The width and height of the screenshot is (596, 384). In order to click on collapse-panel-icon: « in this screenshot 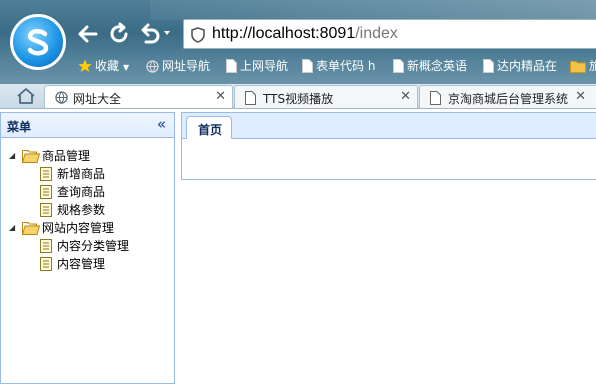, I will do `click(161, 124)`.